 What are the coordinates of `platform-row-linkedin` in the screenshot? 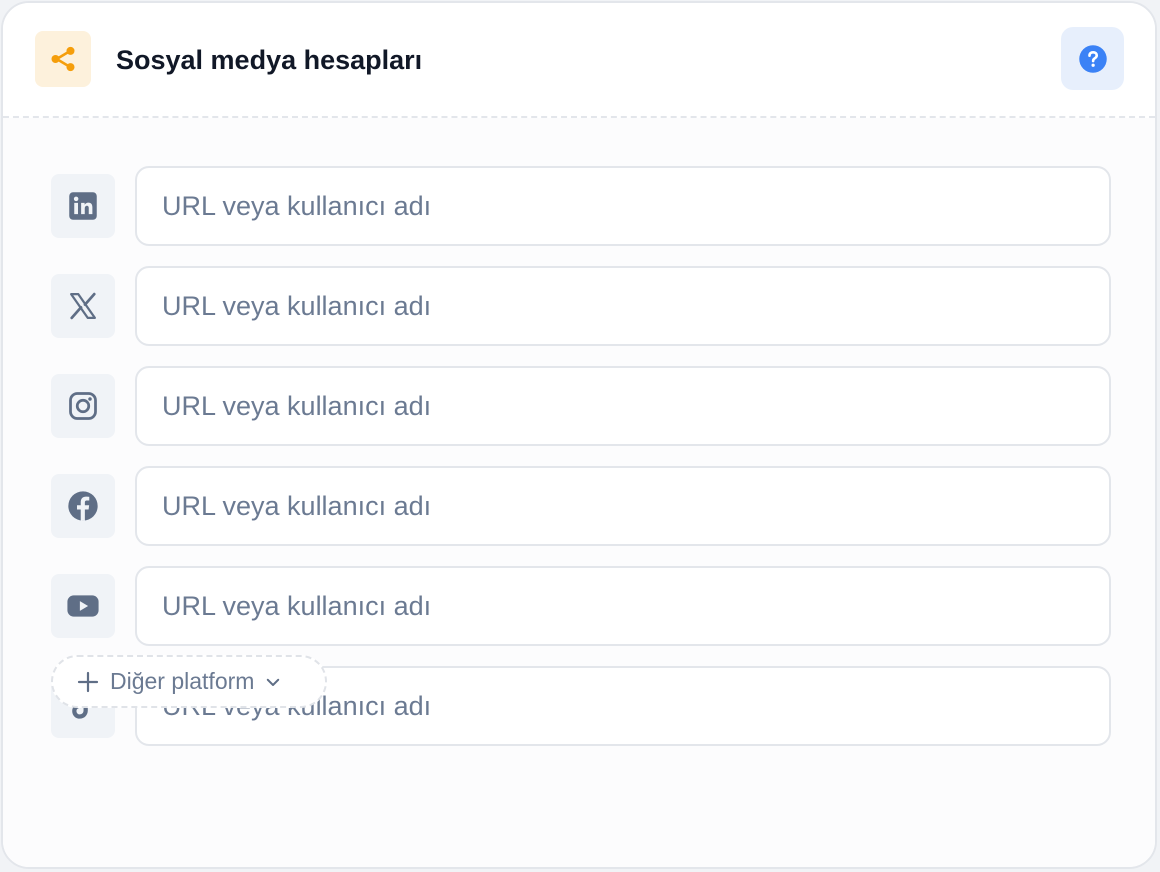 It's located at (581, 206).